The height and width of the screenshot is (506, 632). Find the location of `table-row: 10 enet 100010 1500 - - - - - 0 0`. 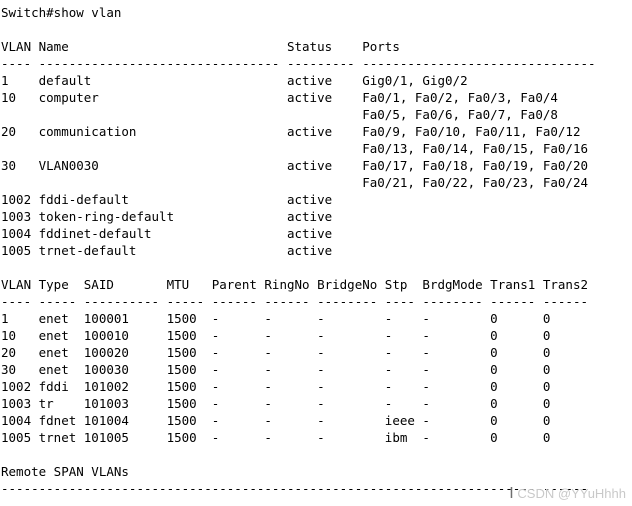

table-row: 10 enet 100010 1500 - - - - - 0 0 is located at coordinates (276, 335).